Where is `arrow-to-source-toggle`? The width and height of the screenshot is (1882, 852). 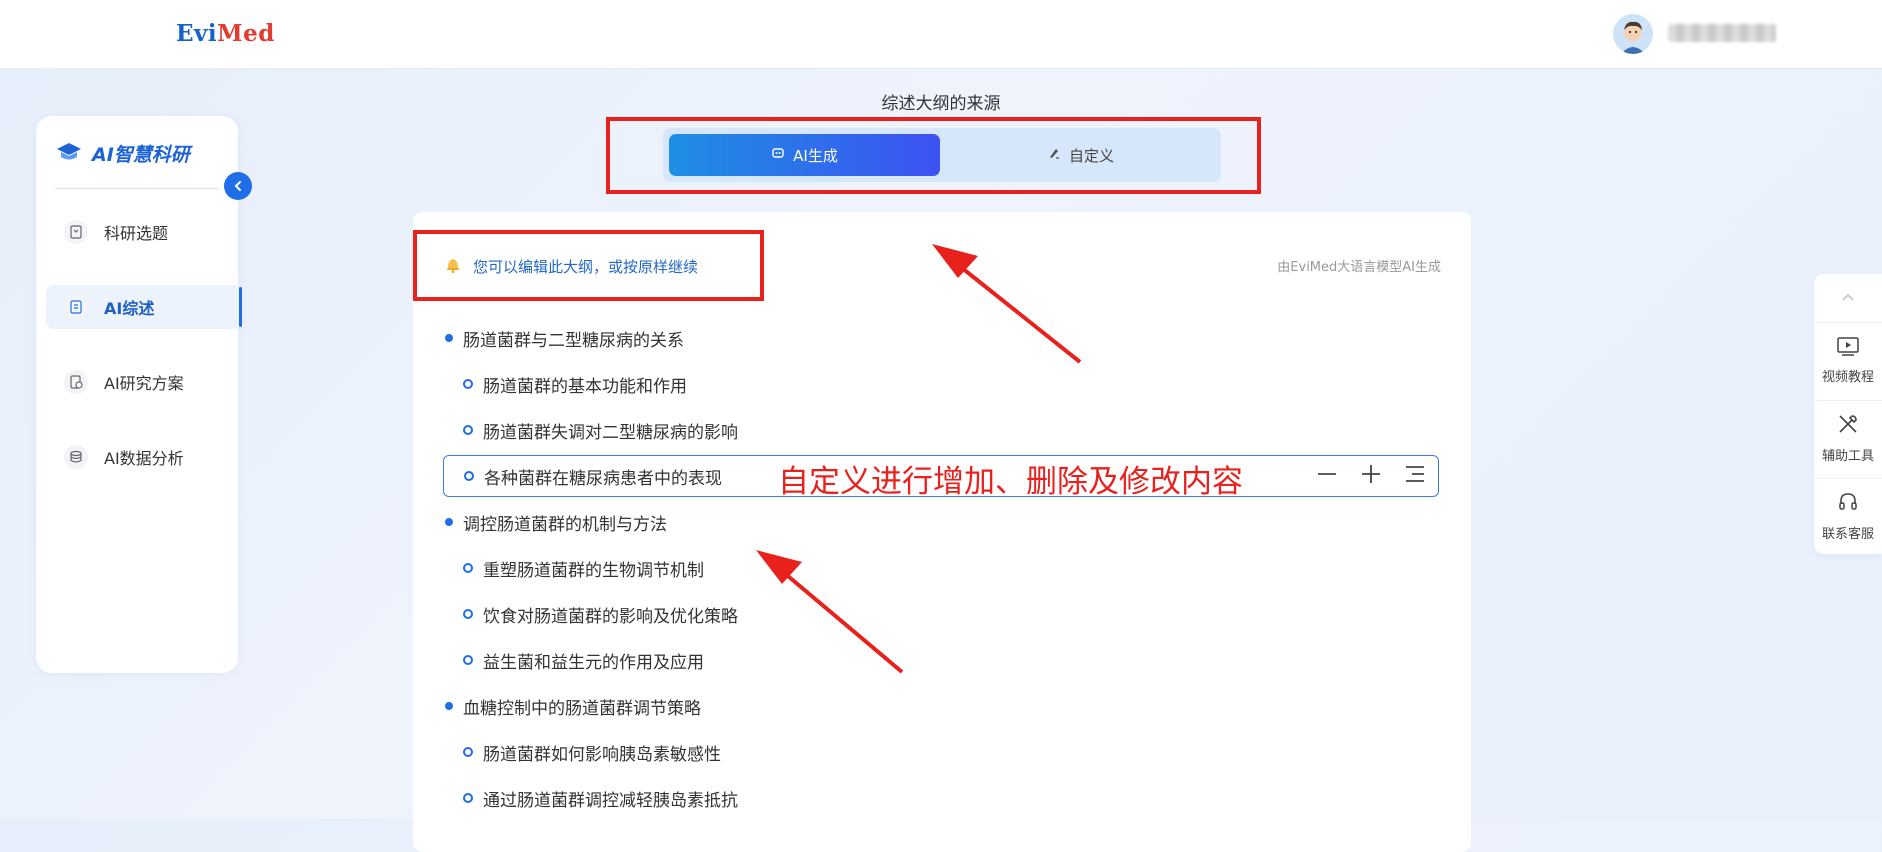 arrow-to-source-toggle is located at coordinates (1007, 304).